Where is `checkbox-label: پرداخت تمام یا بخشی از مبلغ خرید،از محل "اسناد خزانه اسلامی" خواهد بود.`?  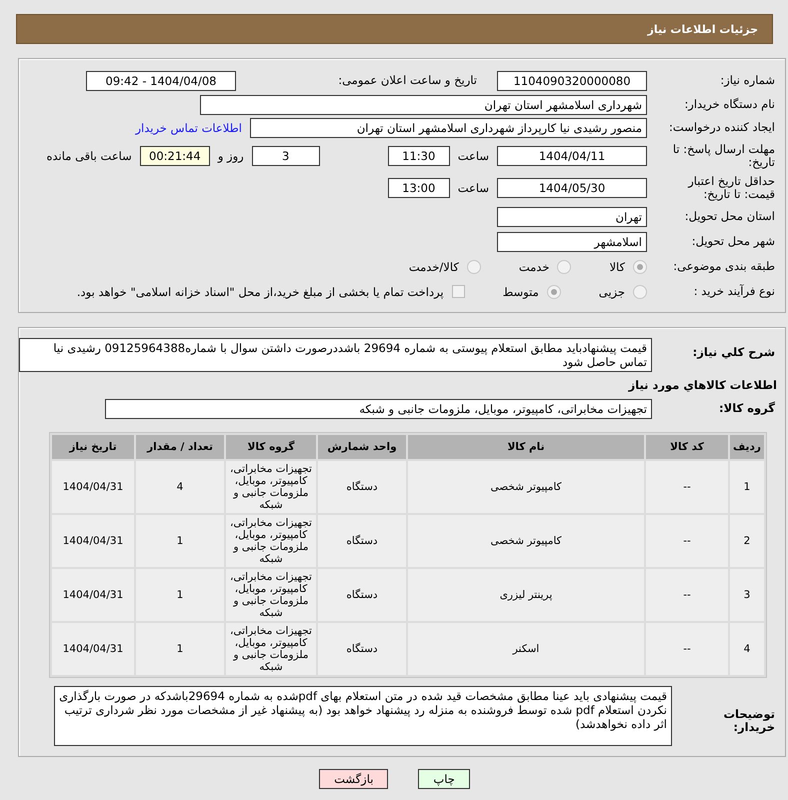
checkbox-label: پرداخت تمام یا بخشی از مبلغ خرید،از محل "اسناد خزانه اسلامی" خواهد بود. is located at coordinates (260, 291).